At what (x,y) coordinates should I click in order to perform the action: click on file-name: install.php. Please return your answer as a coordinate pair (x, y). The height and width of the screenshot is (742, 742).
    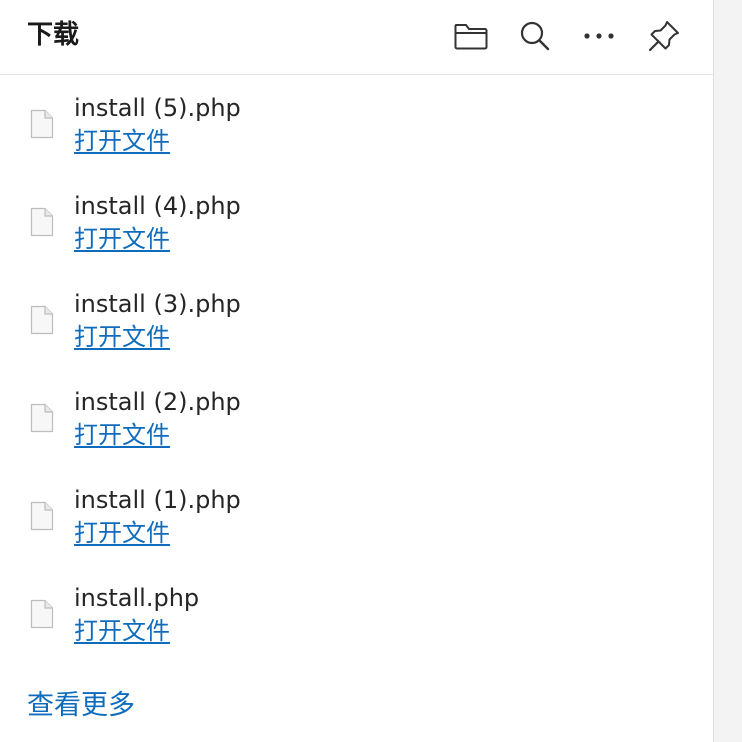
    Looking at the image, I should click on (137, 598).